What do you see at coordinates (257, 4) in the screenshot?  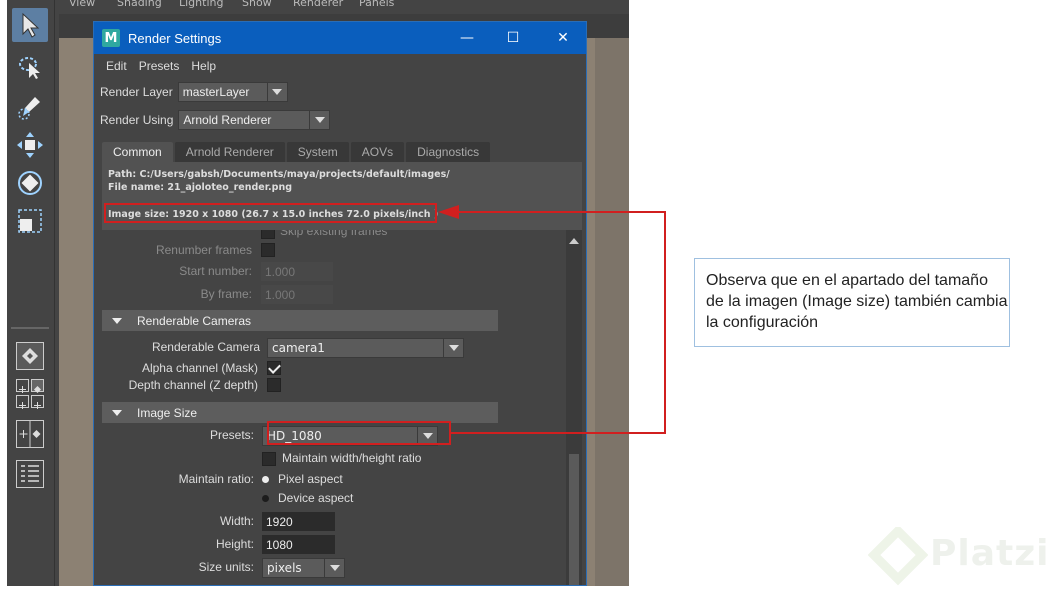 I see `menu-show: Show` at bounding box center [257, 4].